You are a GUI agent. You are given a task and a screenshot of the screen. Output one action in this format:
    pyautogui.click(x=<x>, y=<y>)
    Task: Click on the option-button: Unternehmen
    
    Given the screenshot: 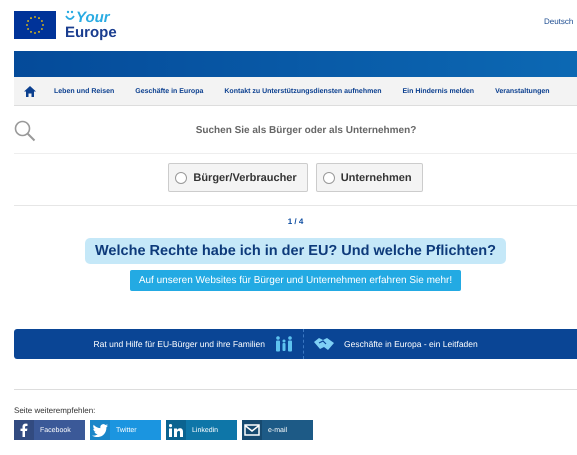 What is the action you would take?
    pyautogui.click(x=369, y=177)
    